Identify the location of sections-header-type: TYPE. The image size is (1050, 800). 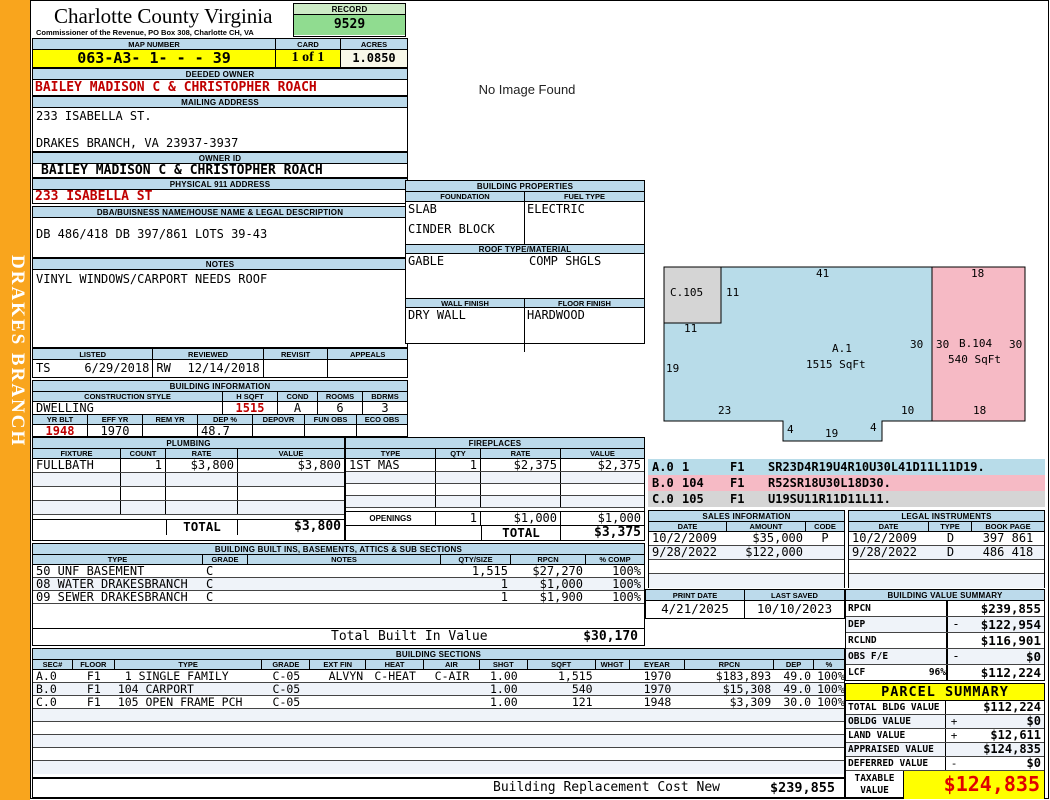
(189, 664).